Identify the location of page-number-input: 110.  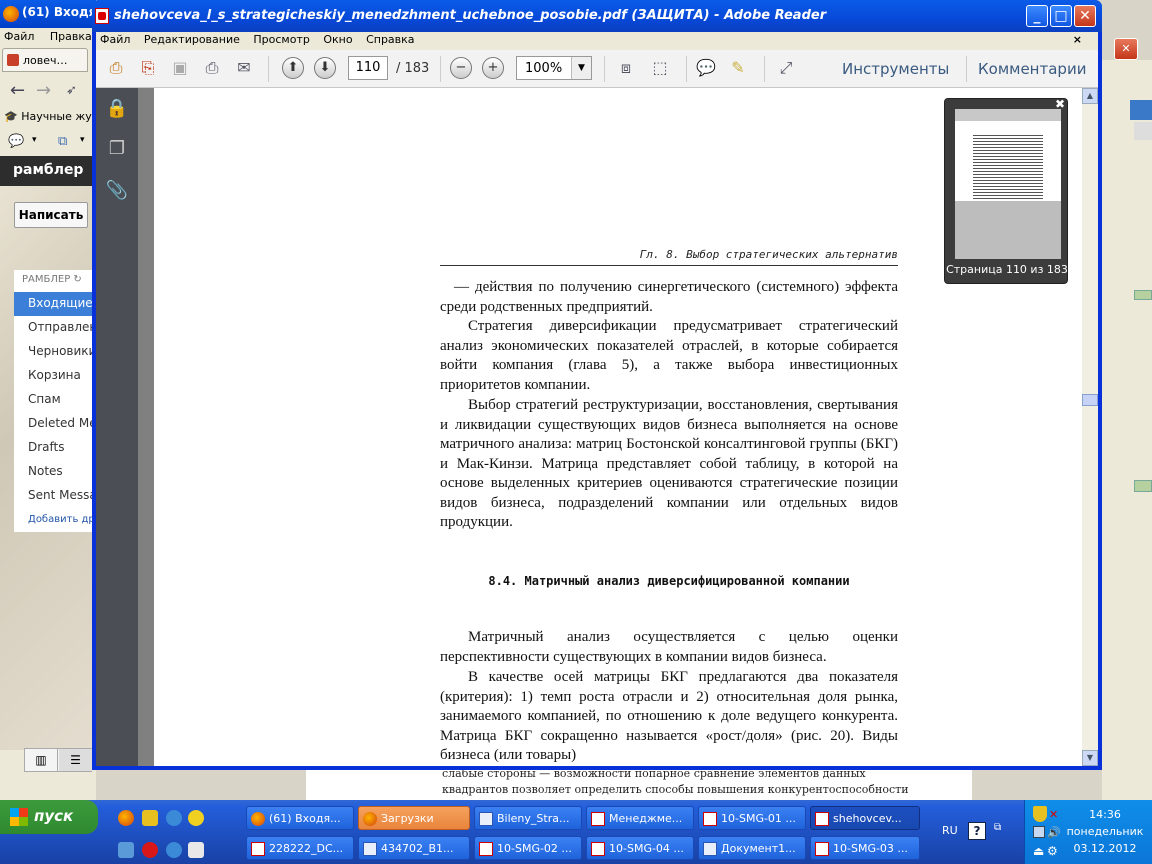
(368, 68).